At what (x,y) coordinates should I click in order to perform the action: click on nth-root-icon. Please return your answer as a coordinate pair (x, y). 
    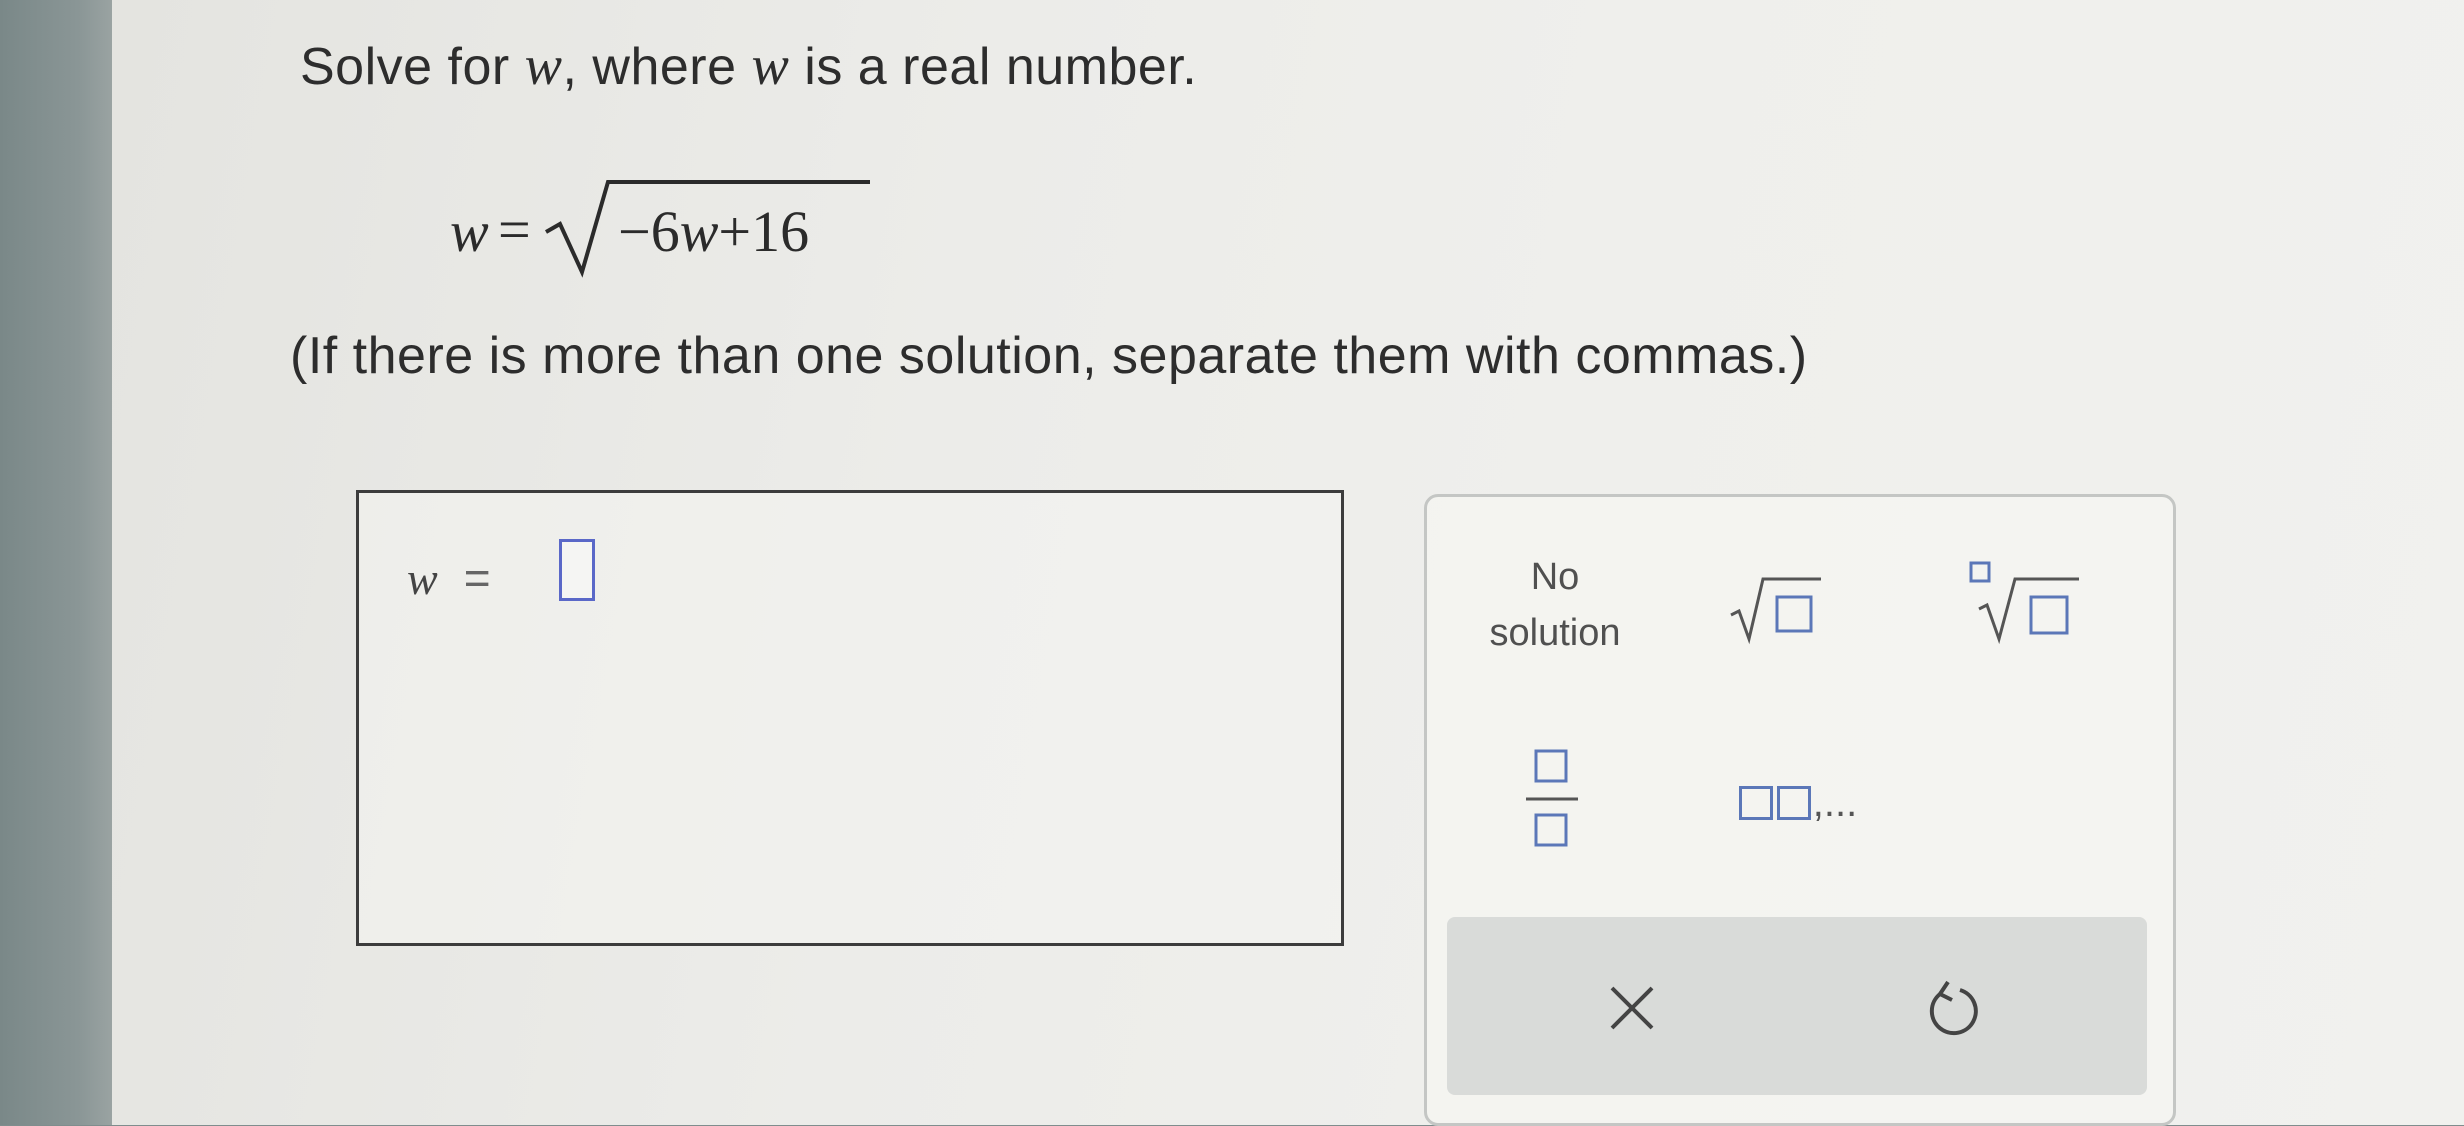
    Looking at the image, I should click on (2024, 603).